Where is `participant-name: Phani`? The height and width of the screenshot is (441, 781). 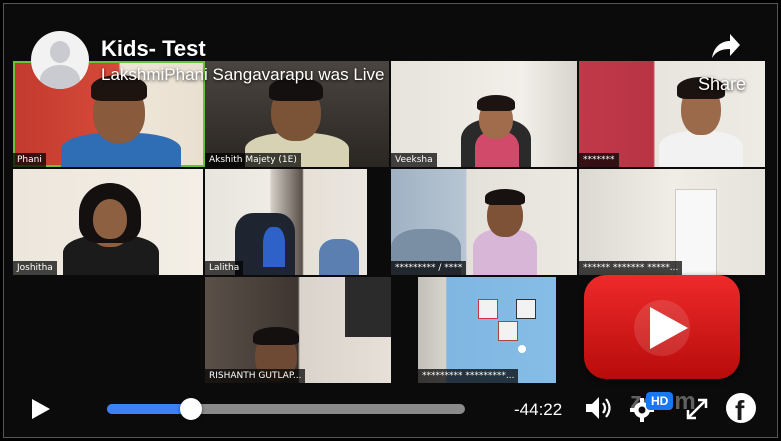 participant-name: Phani is located at coordinates (29, 160).